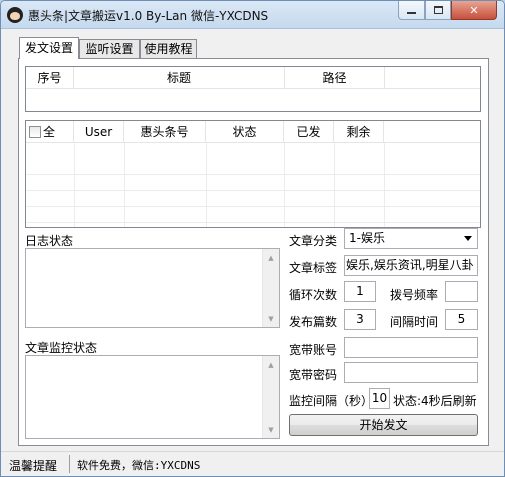  Describe the element at coordinates (461, 319) in the screenshot. I see `interval-input: 5` at that location.